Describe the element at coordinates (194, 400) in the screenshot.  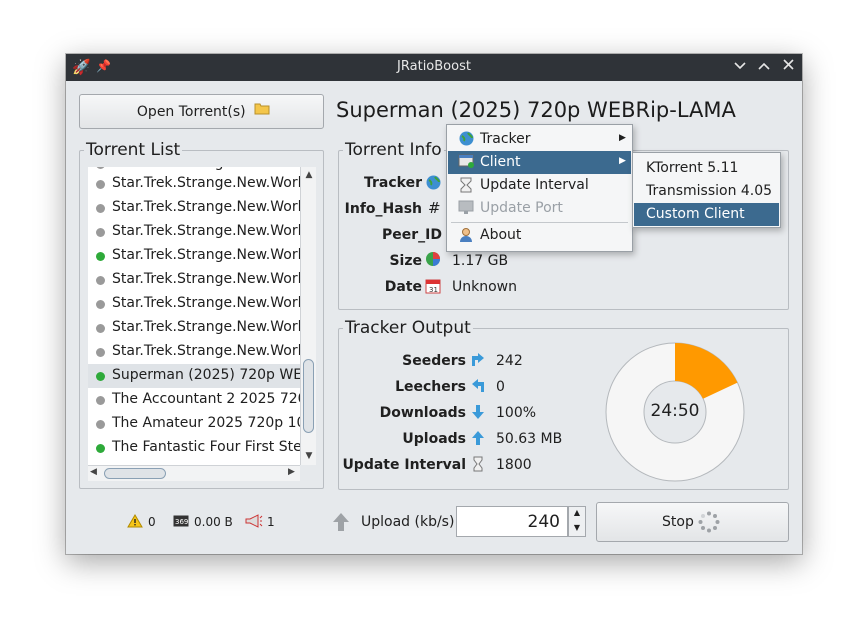
I see `list-item: The Accountant 2 2025 720p` at that location.